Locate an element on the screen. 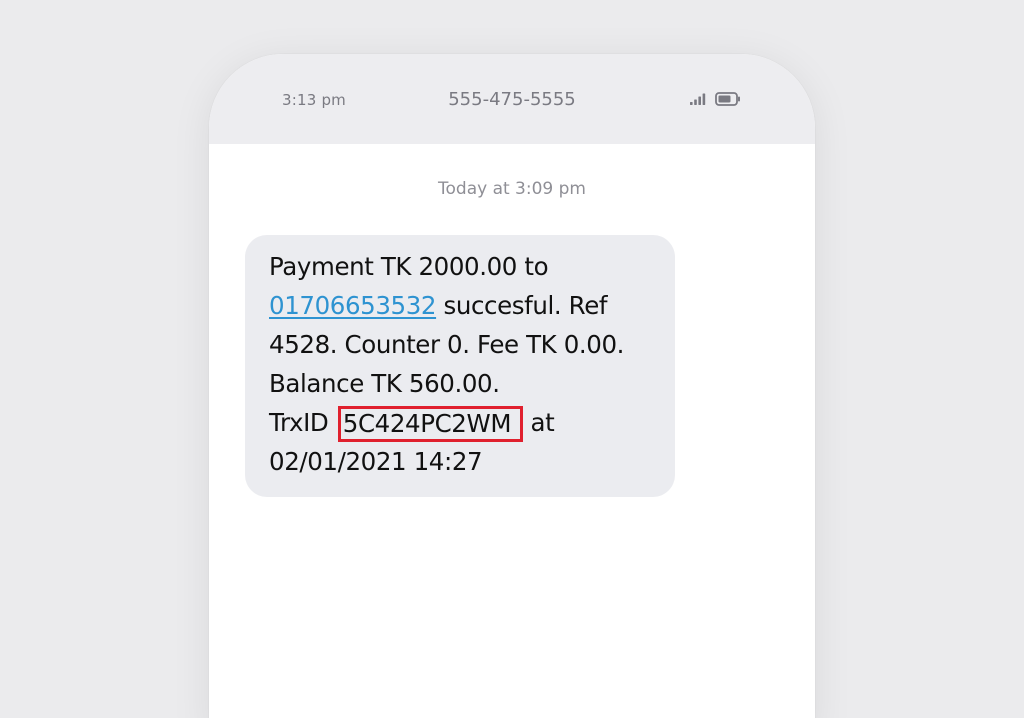 The image size is (1024, 718). status-bar: 3:13 pm 555-475-5555 is located at coordinates (512, 99).